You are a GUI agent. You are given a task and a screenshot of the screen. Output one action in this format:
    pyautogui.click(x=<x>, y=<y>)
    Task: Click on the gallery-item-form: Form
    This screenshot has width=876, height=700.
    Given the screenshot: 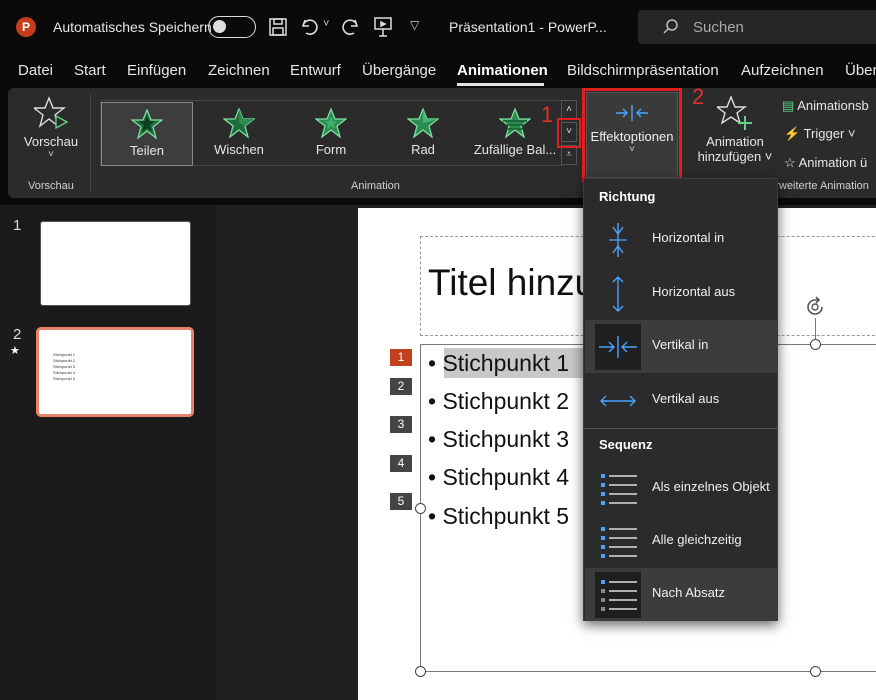 What is the action you would take?
    pyautogui.click(x=331, y=134)
    